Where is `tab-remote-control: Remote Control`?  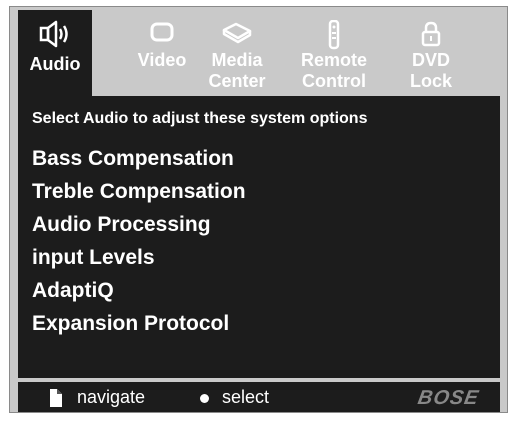
tab-remote-control: Remote Control is located at coordinates (334, 53).